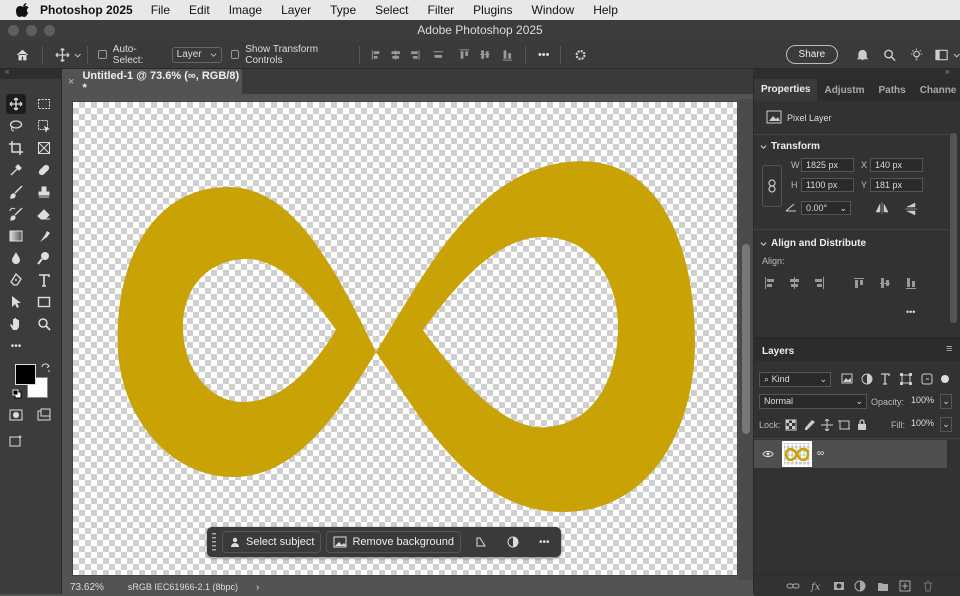 This screenshot has width=960, height=596. I want to click on lasso-tool, so click(16, 126).